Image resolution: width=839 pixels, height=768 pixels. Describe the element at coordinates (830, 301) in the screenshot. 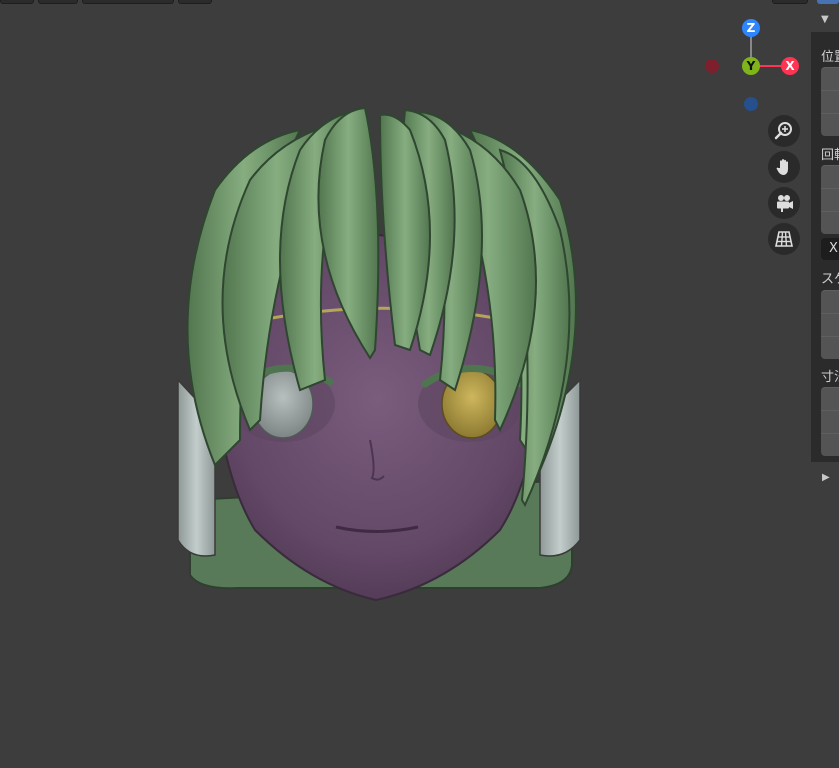

I see `scale-x-field` at that location.